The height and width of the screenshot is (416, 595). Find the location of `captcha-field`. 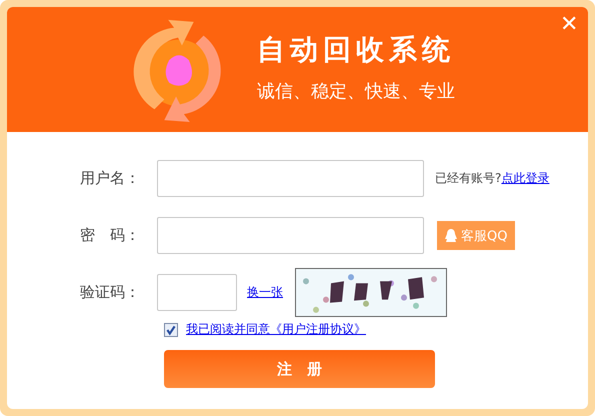

captcha-field is located at coordinates (197, 292).